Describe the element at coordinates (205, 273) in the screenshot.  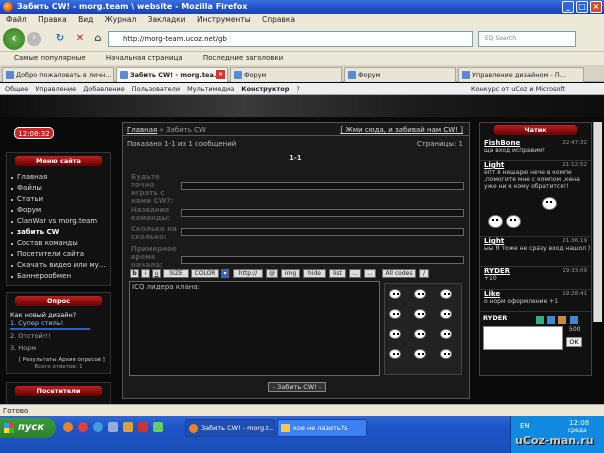
I see `color-select: COLOR` at that location.